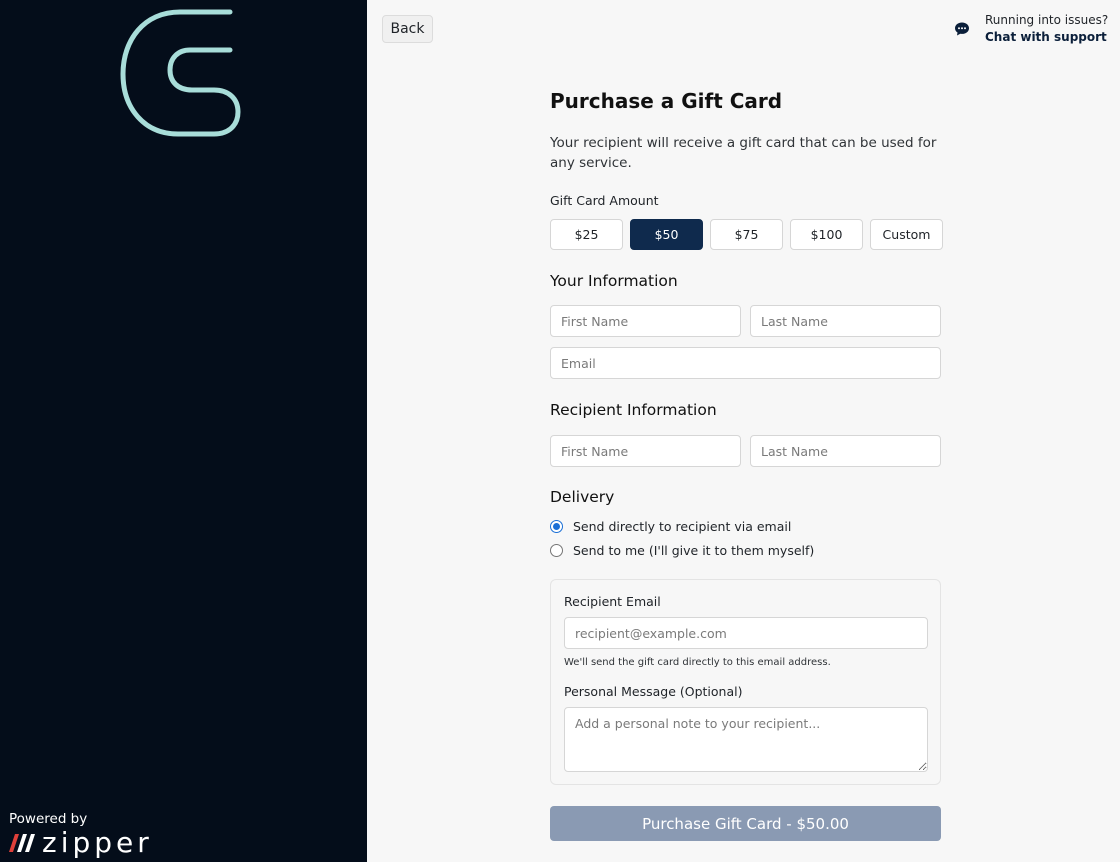 Image resolution: width=1120 pixels, height=862 pixels. Describe the element at coordinates (906, 234) in the screenshot. I see `amount-custom-button: Custom` at that location.